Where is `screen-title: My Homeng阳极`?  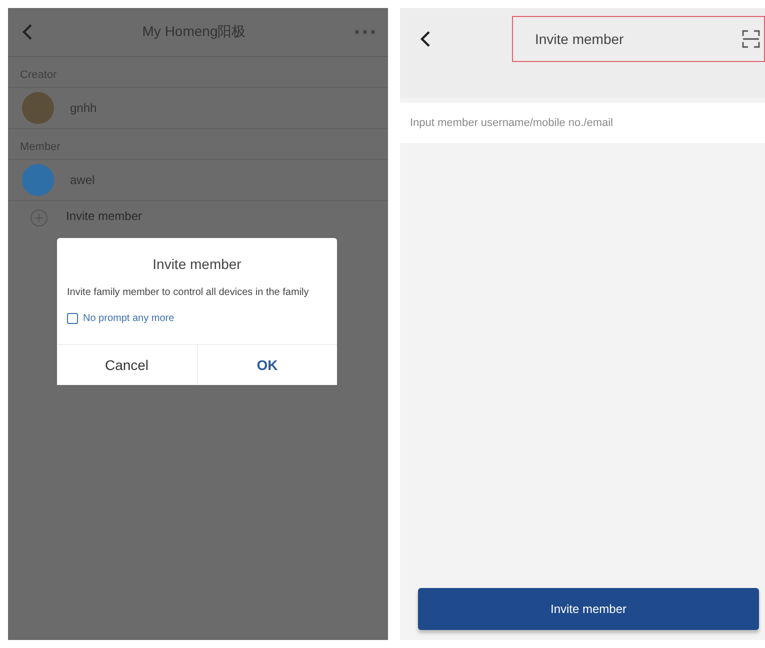
screen-title: My Homeng阳极 is located at coordinates (194, 32).